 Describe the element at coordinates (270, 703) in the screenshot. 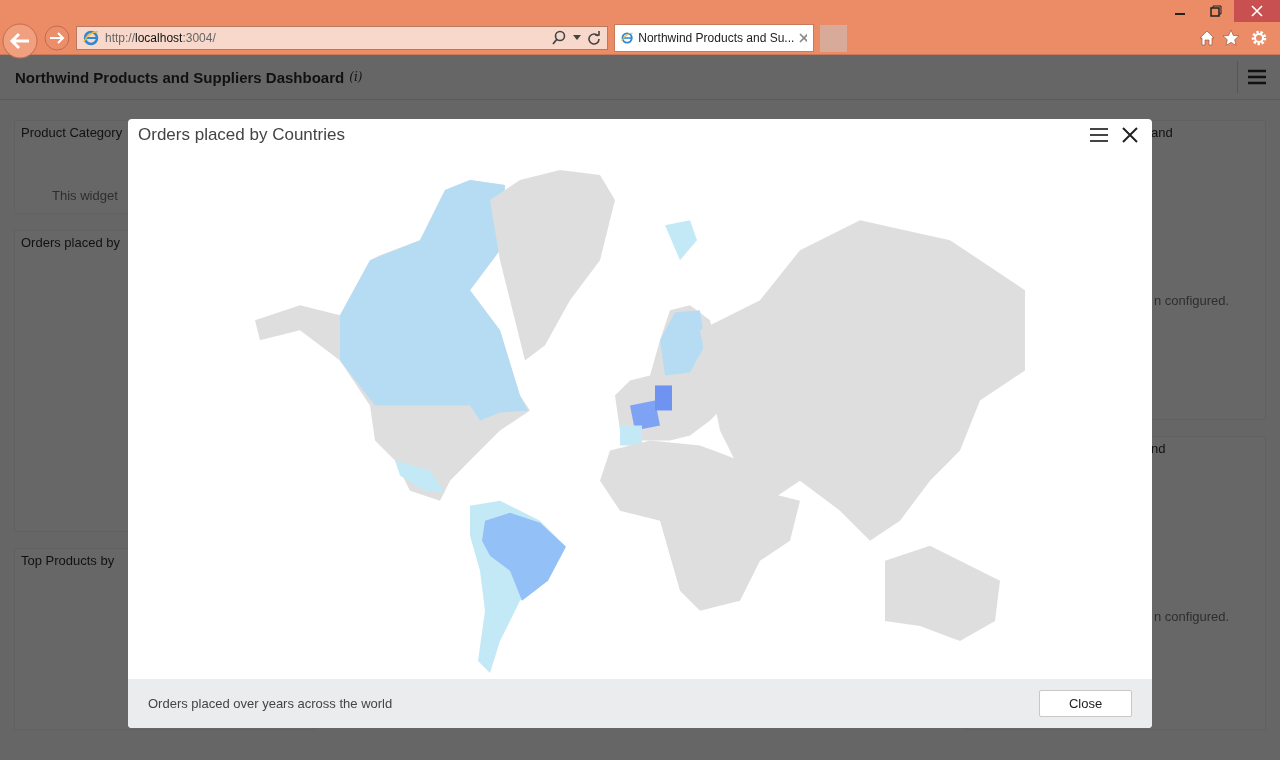

I see `dialog-description: Orders placed over years across the world` at that location.